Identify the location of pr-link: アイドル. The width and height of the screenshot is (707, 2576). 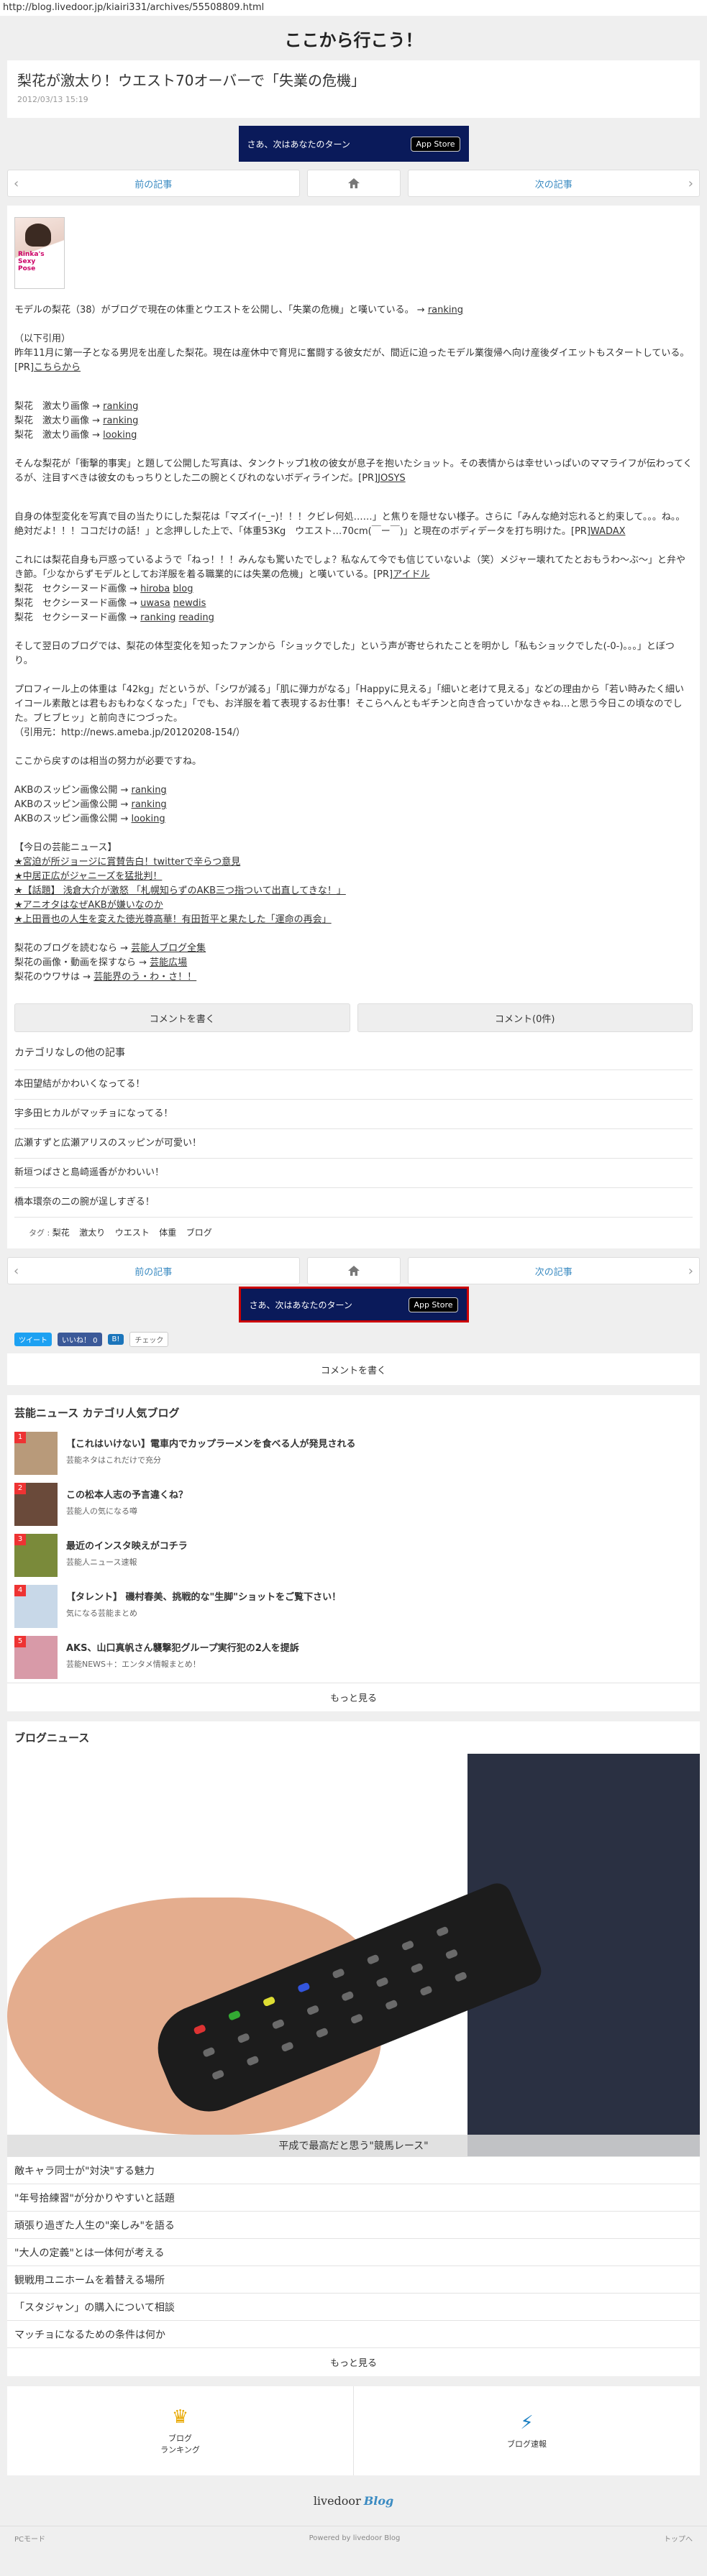
(411, 574).